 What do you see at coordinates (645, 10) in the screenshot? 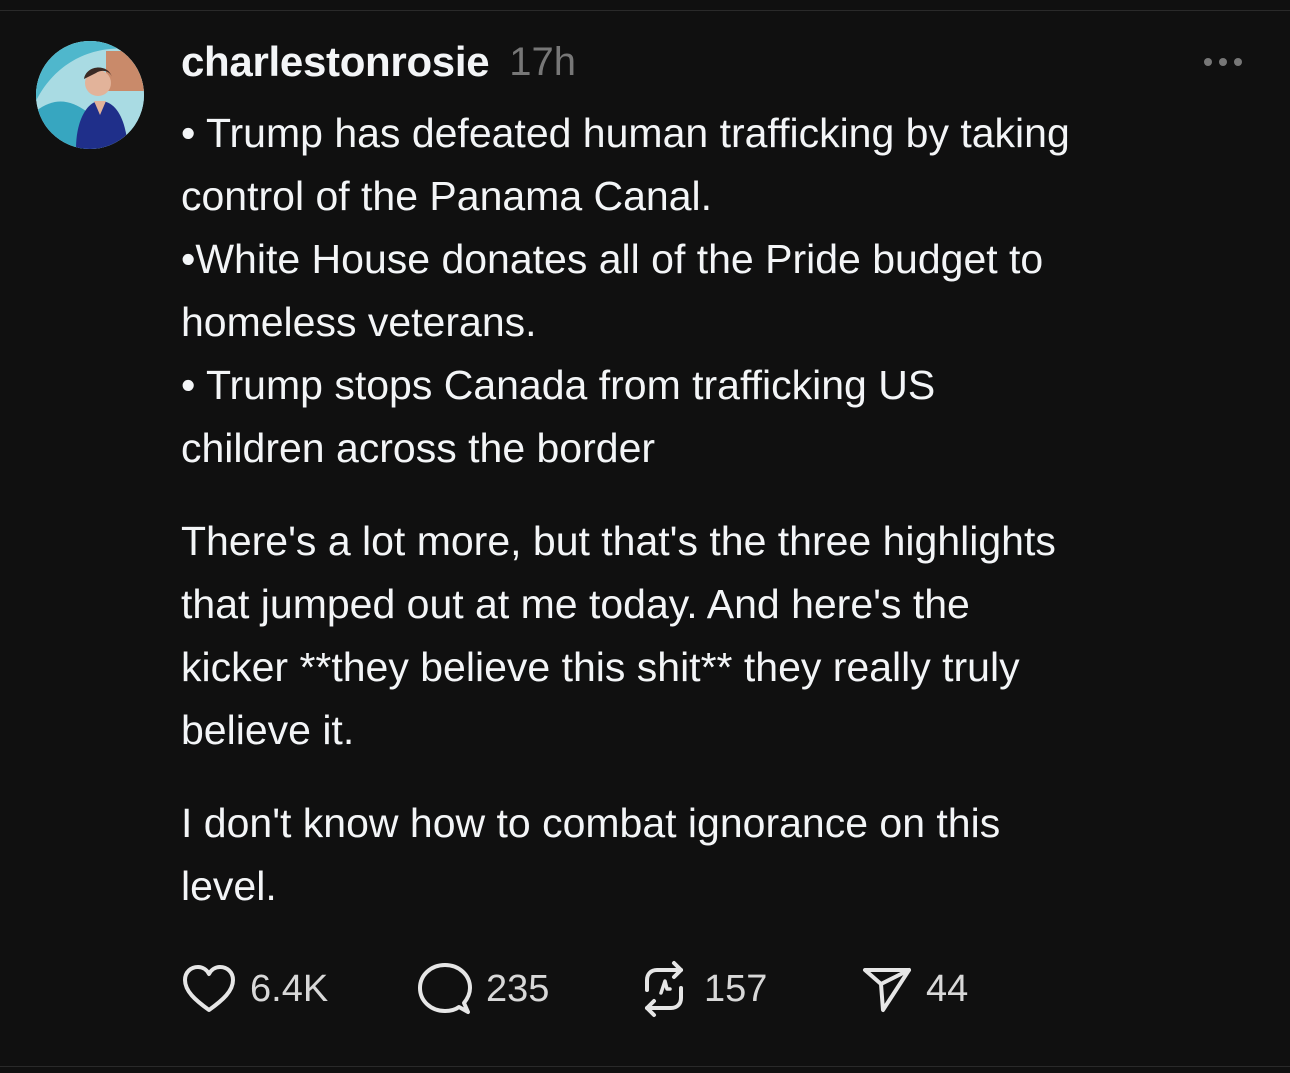
I see `top-divider` at bounding box center [645, 10].